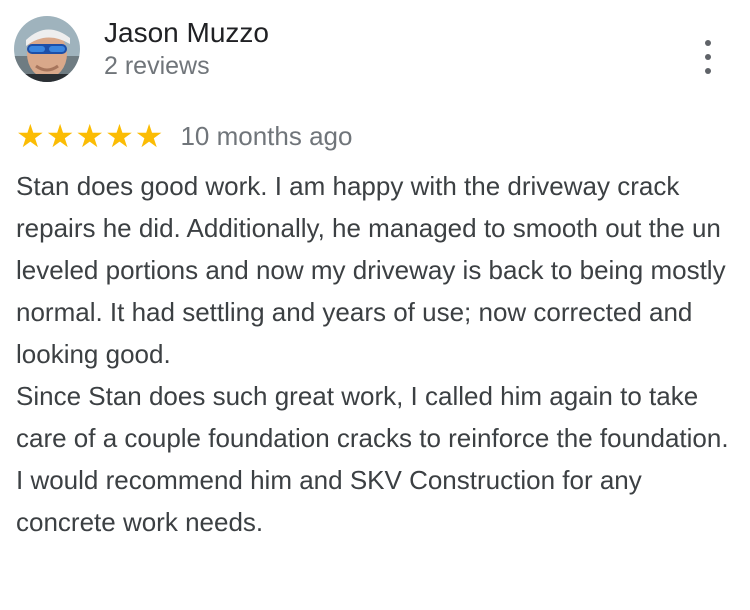 This screenshot has width=750, height=610. I want to click on avatar-image, so click(47, 49).